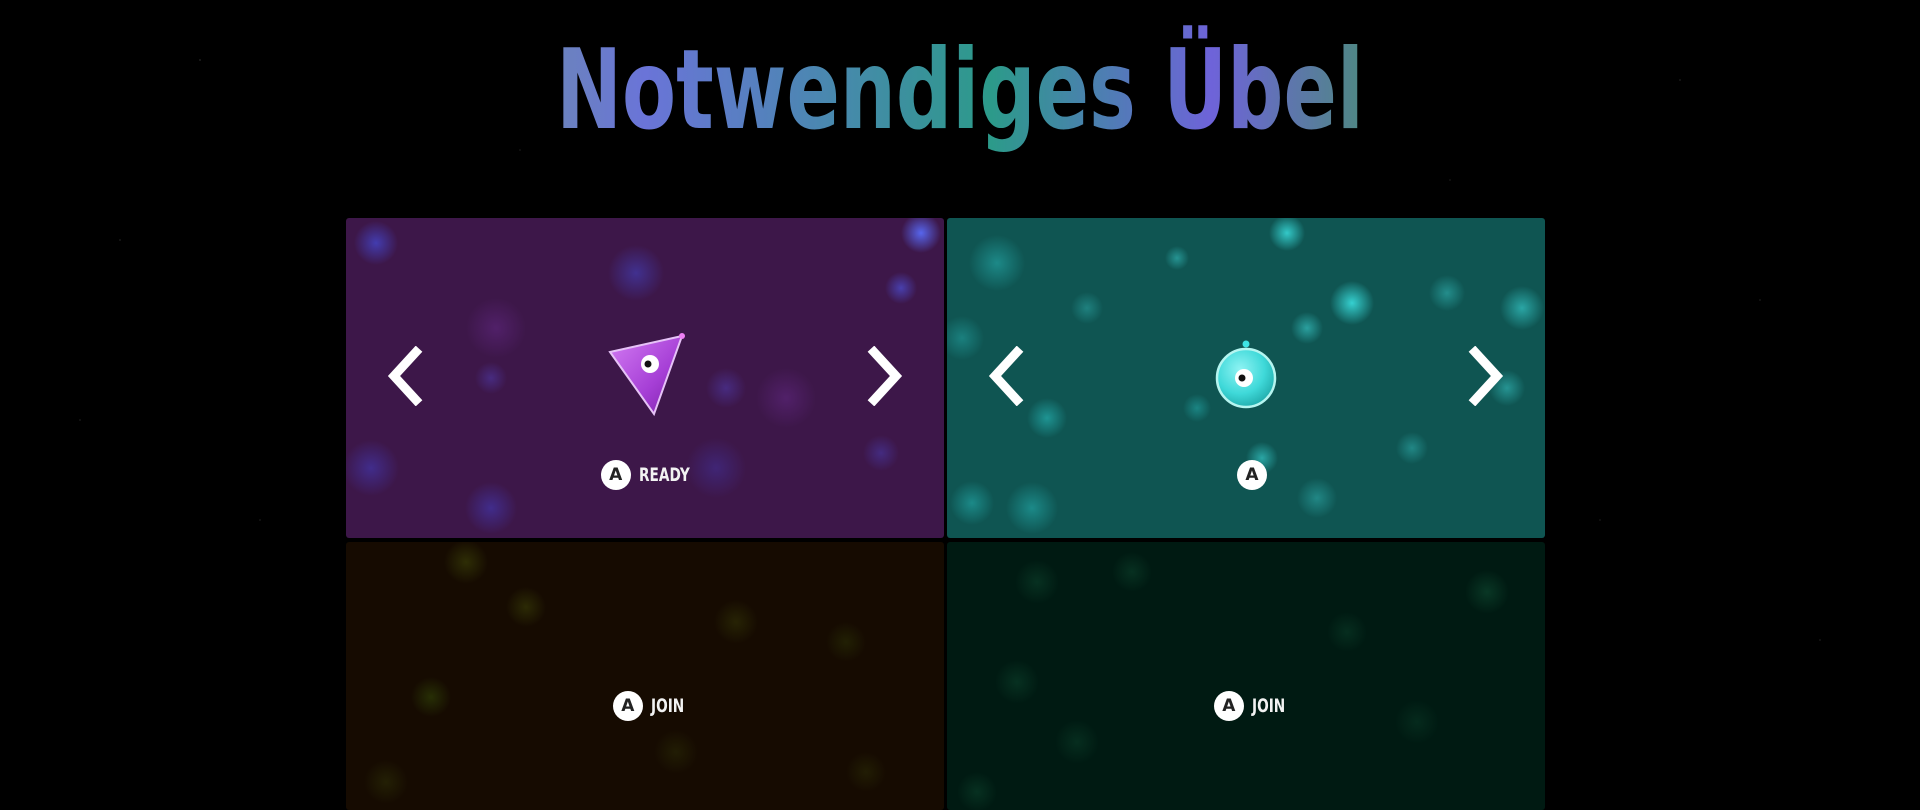  I want to click on player-2-character, so click(1246, 375).